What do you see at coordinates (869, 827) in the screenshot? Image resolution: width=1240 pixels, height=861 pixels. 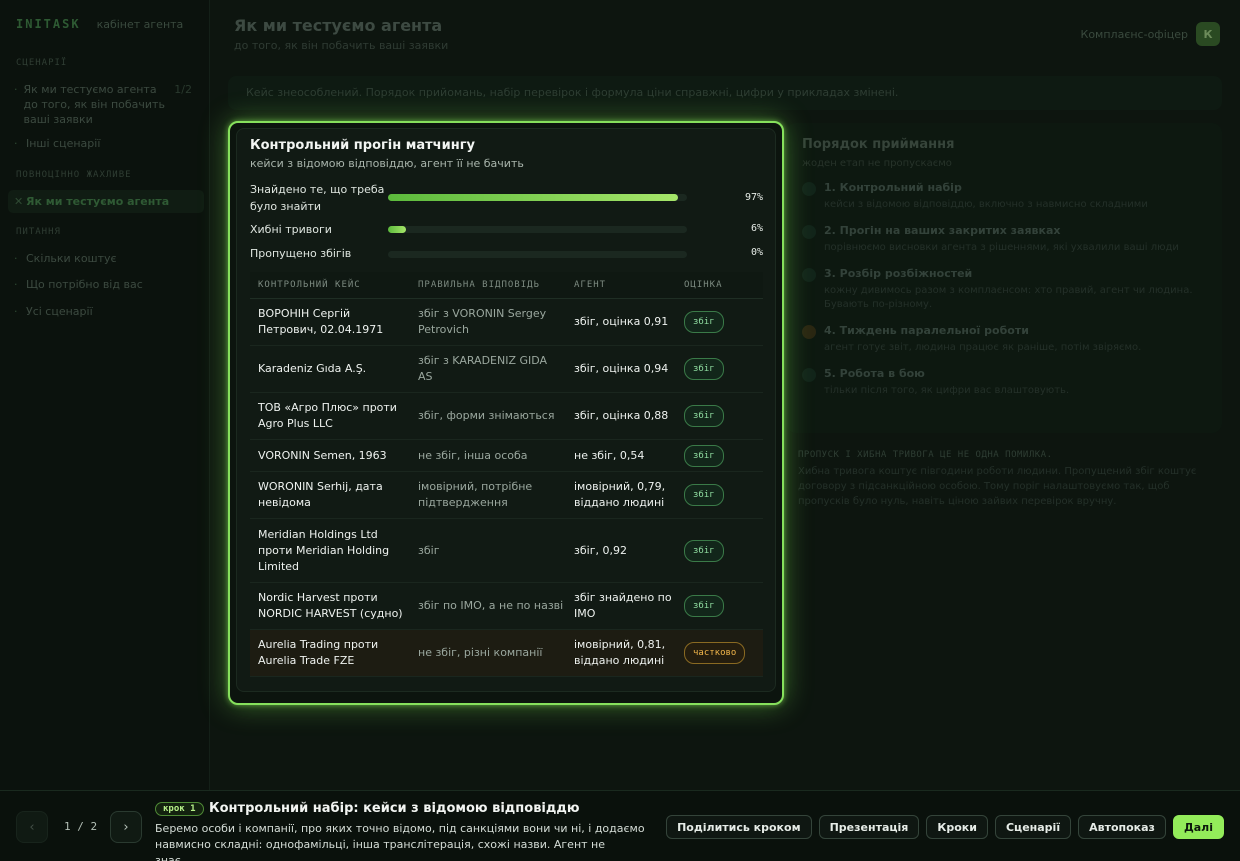 I see `presentation-button: Презентація` at bounding box center [869, 827].